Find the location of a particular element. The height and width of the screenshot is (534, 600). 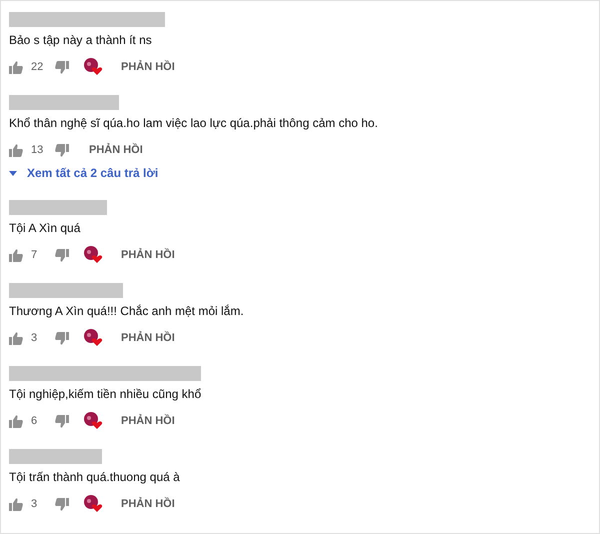

comment-text: Tội A Xìn quá is located at coordinates (45, 228).